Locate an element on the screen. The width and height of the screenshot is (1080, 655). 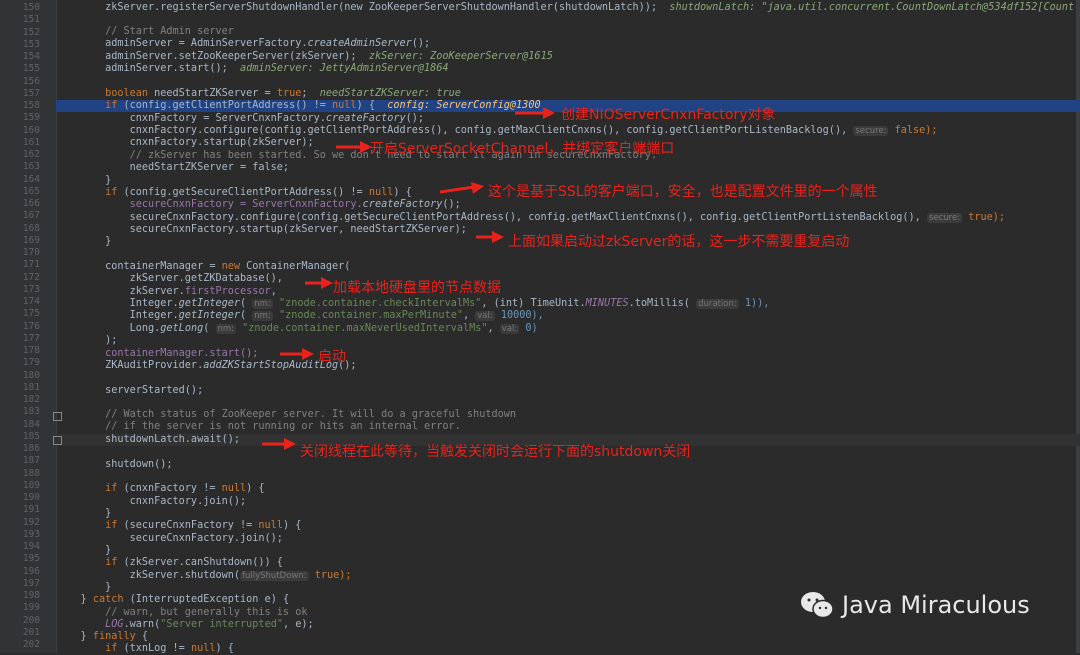
line-number: 172 is located at coordinates (31, 277).